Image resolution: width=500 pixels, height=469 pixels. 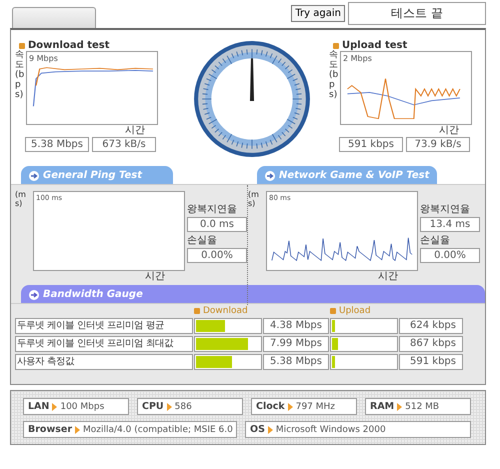 I want to click on column-heading: Download, so click(x=228, y=311).